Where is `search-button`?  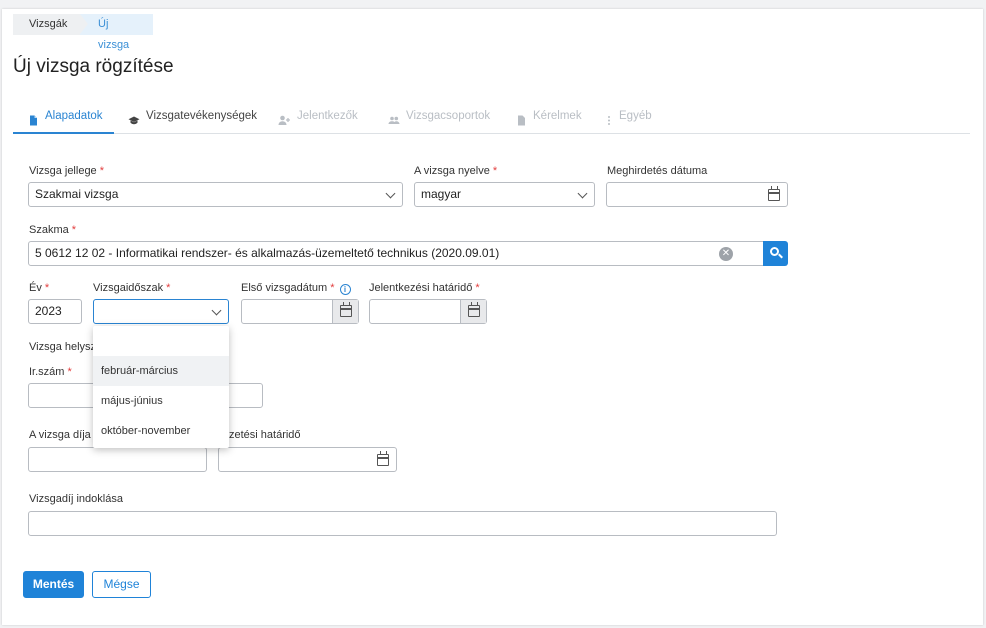 search-button is located at coordinates (775, 253).